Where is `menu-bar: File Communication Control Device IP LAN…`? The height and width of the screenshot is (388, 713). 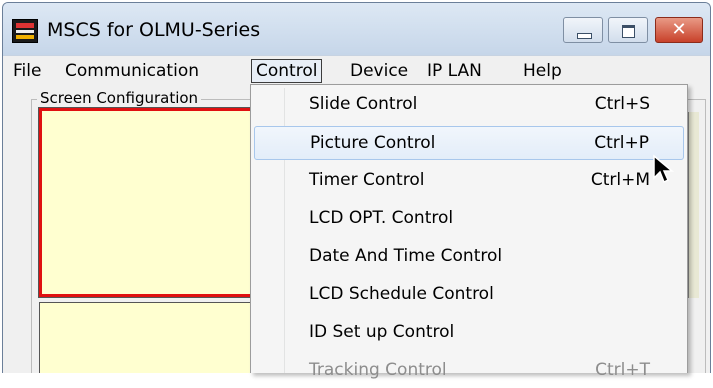 menu-bar: File Communication Control Device IP LAN… is located at coordinates (356, 70).